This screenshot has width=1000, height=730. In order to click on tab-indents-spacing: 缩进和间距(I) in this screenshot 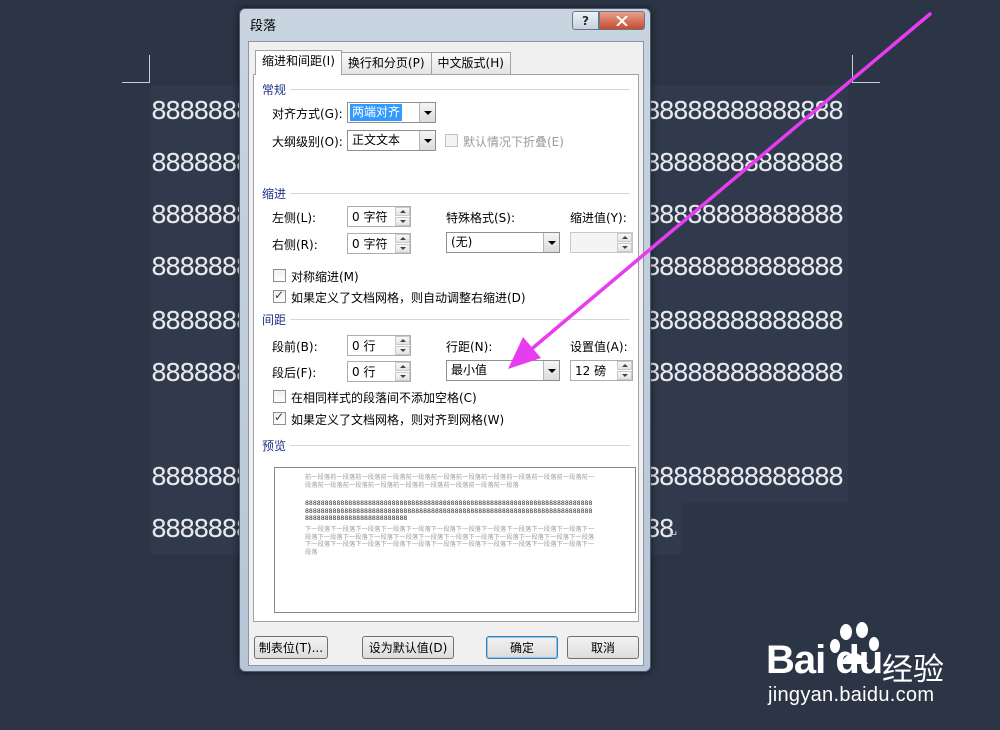, I will do `click(298, 62)`.